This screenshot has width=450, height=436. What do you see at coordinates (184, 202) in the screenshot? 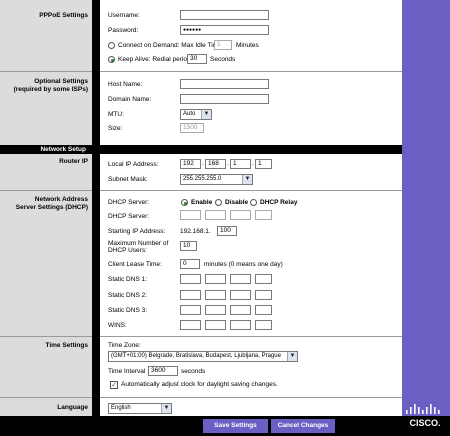
I see `dhcp-enable-radio` at bounding box center [184, 202].